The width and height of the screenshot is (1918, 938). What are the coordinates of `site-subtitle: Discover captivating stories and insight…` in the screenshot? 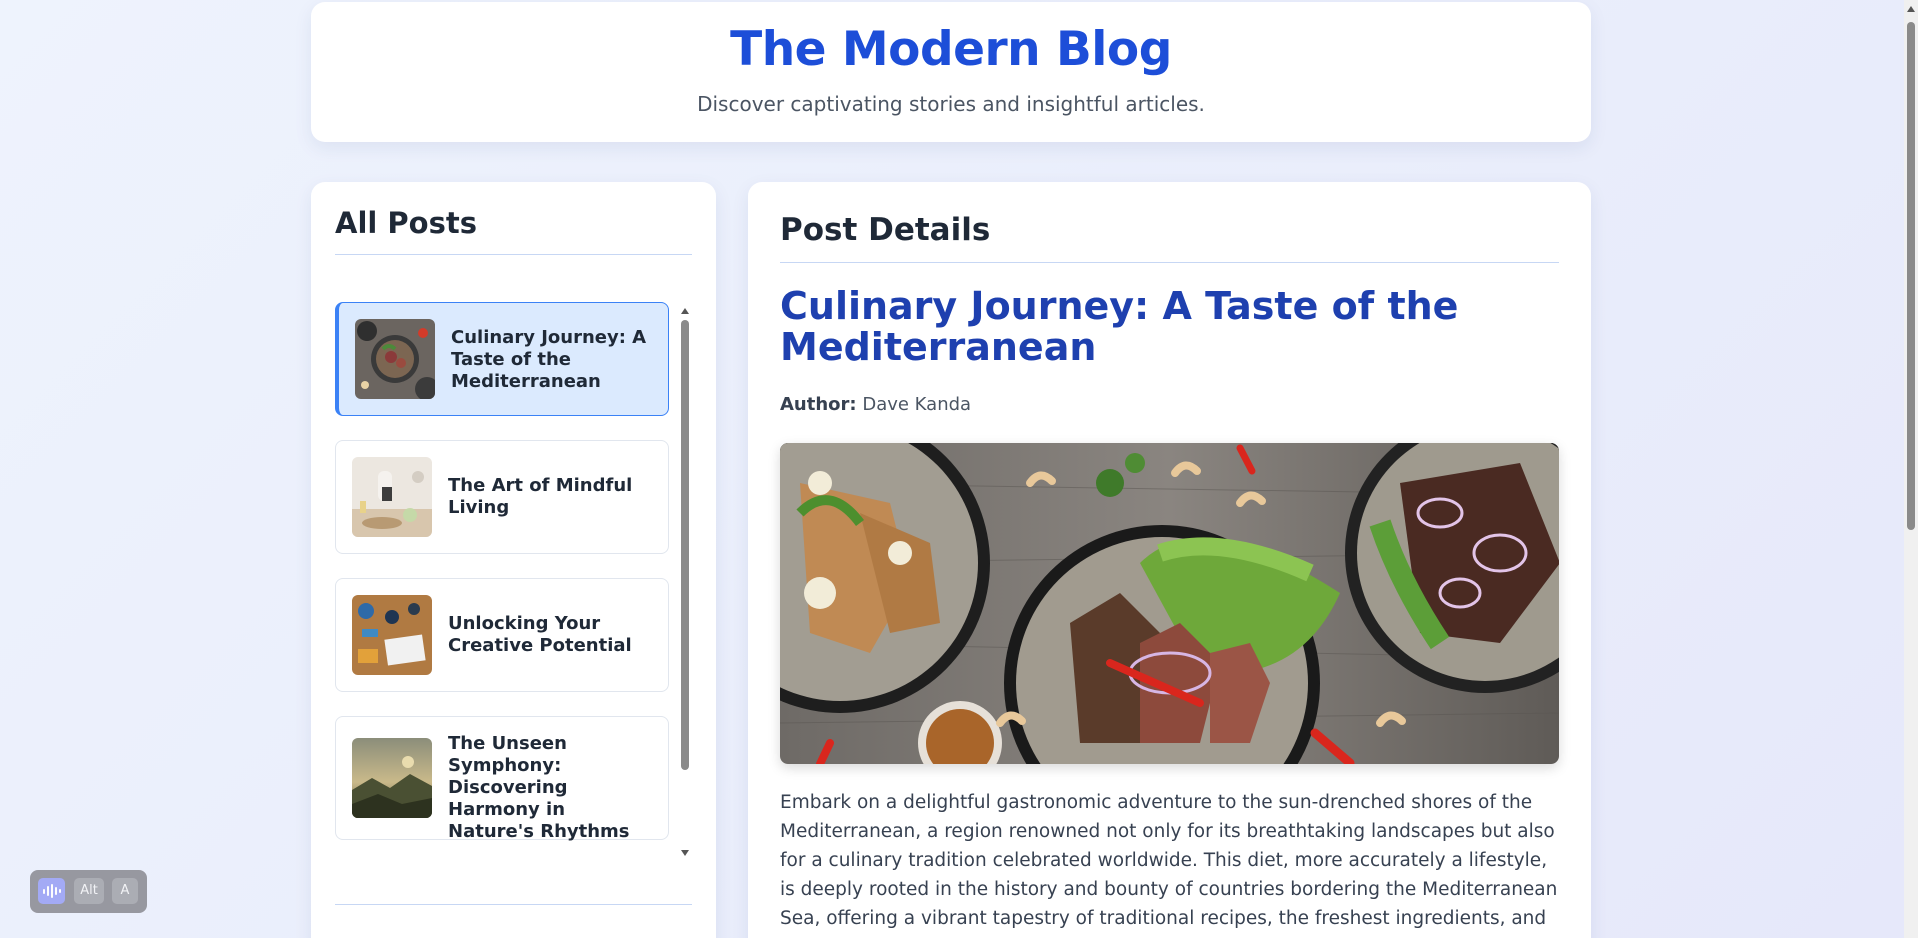 It's located at (951, 104).